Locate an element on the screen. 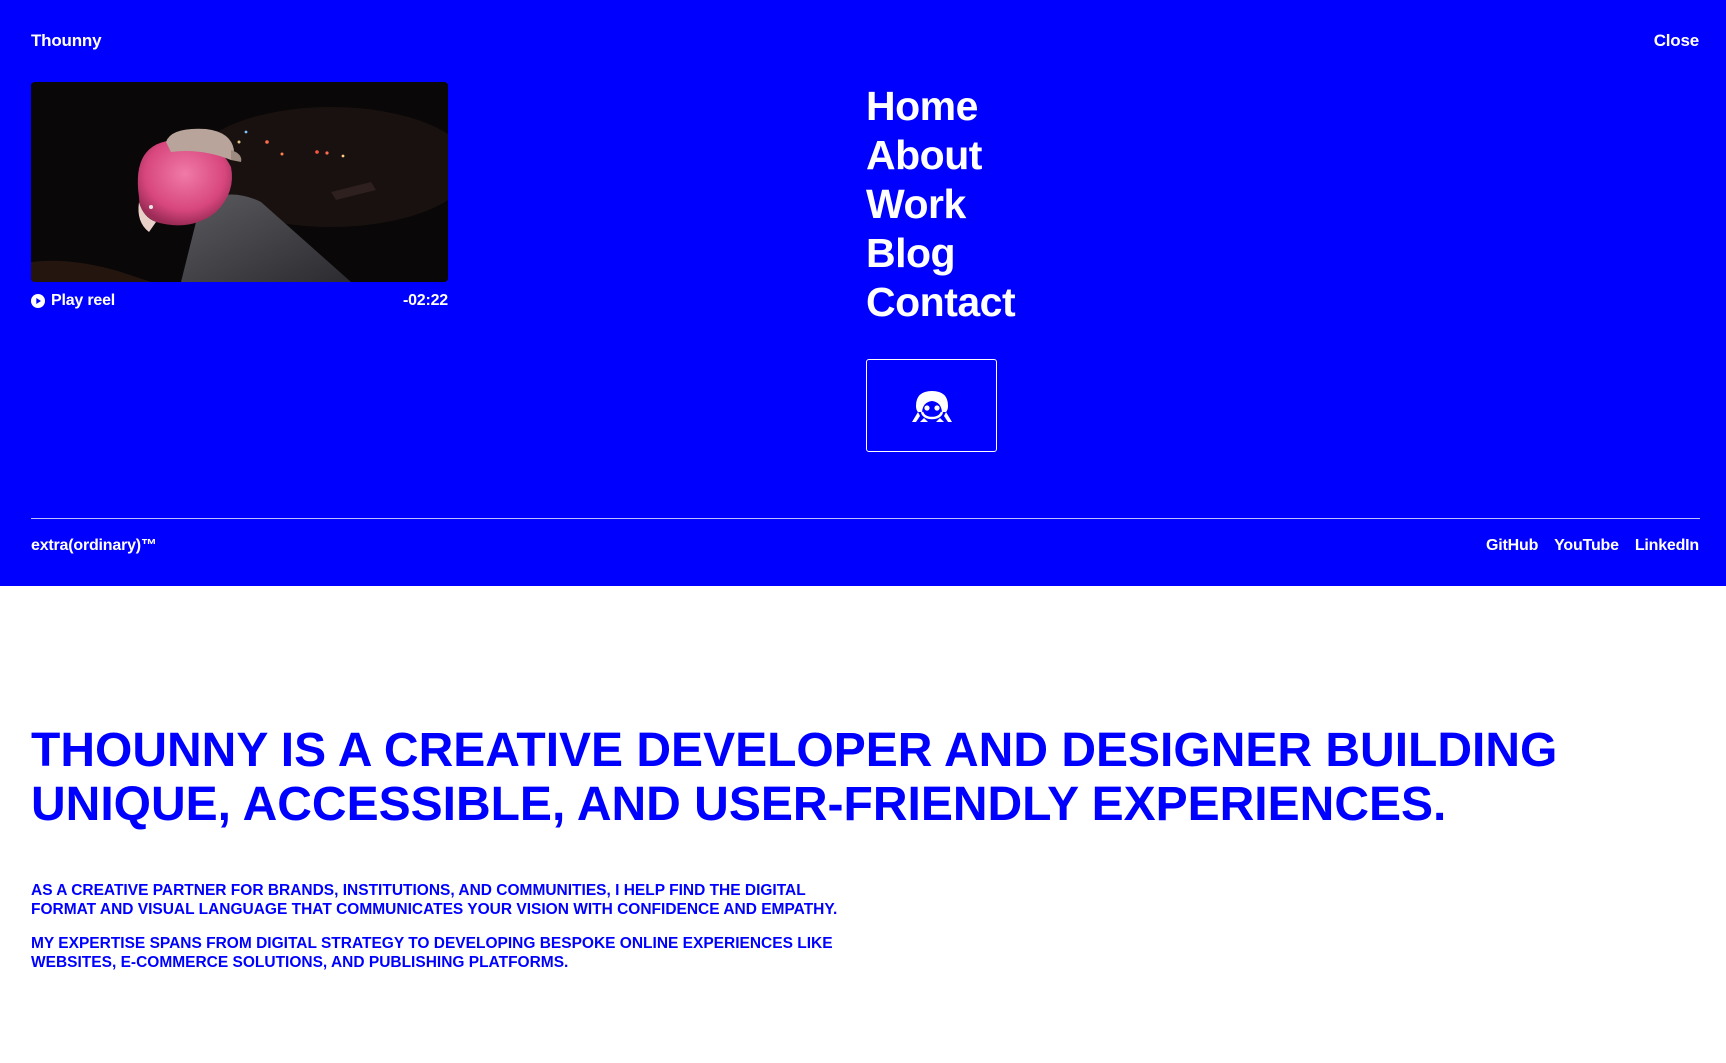  nav-item-work: Work is located at coordinates (940, 204).